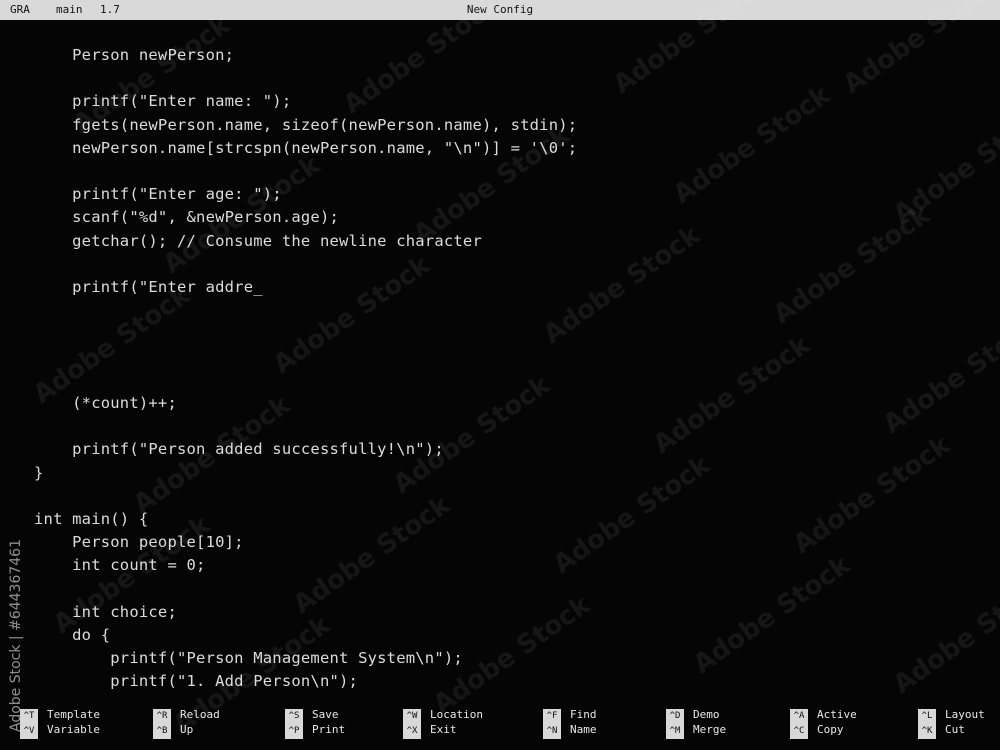 The image size is (1000, 750). Describe the element at coordinates (148, 287) in the screenshot. I see `code-line: printf("Enter addre_` at that location.